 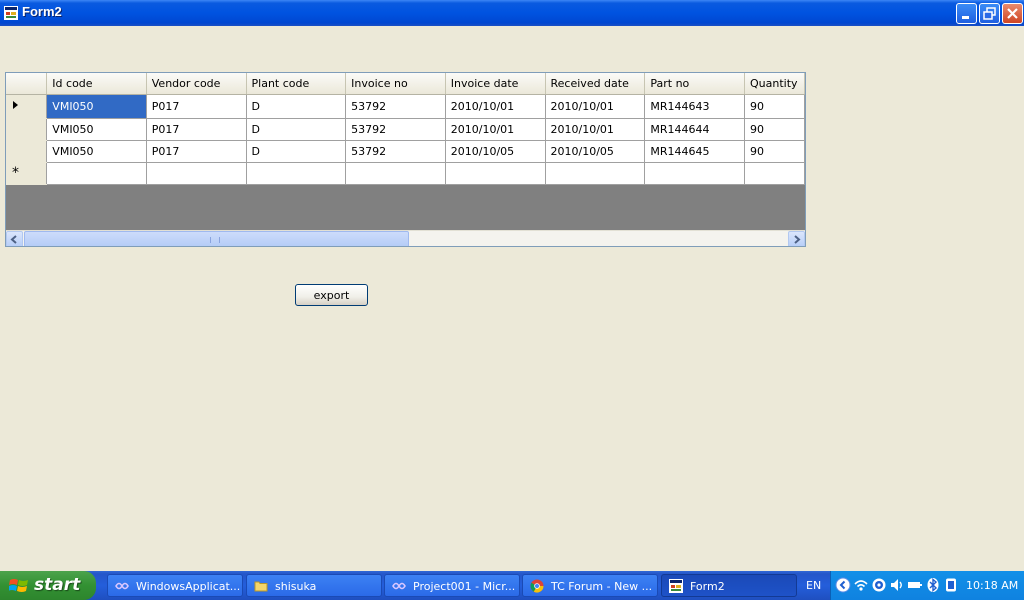 I want to click on wireless-network-icon, so click(x=861, y=585).